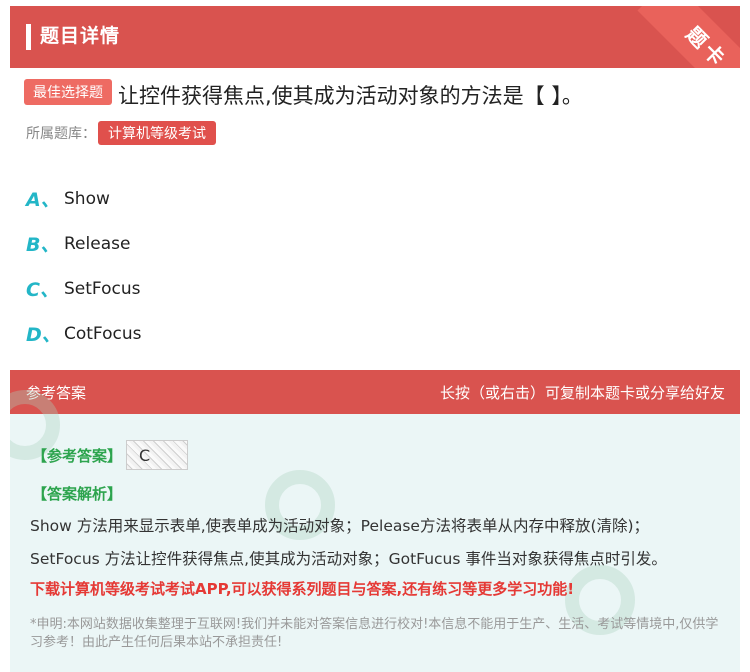  I want to click on option-letter: C、, so click(42, 290).